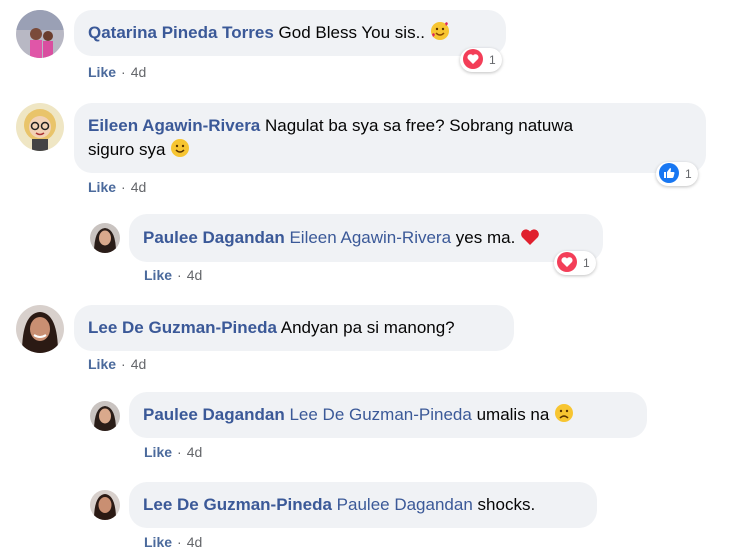 This screenshot has width=750, height=558. Describe the element at coordinates (669, 174) in the screenshot. I see `like-thumb-icon` at that location.